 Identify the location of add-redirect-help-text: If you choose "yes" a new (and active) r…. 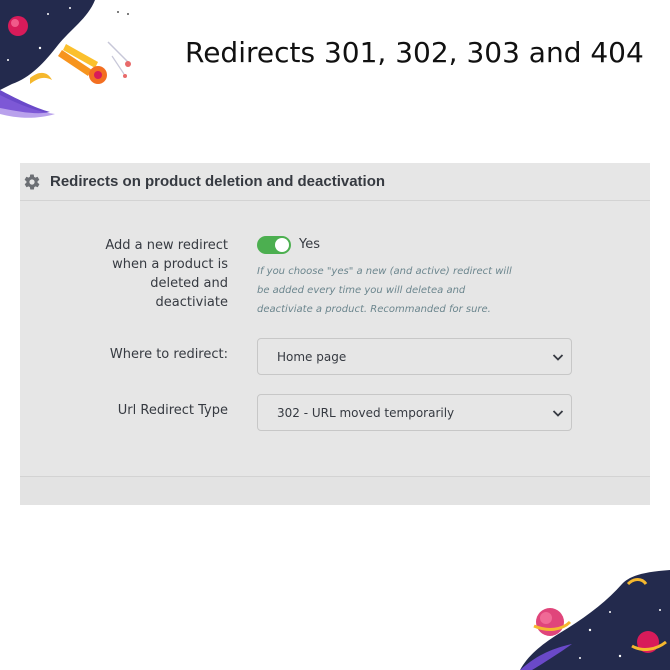
(384, 290).